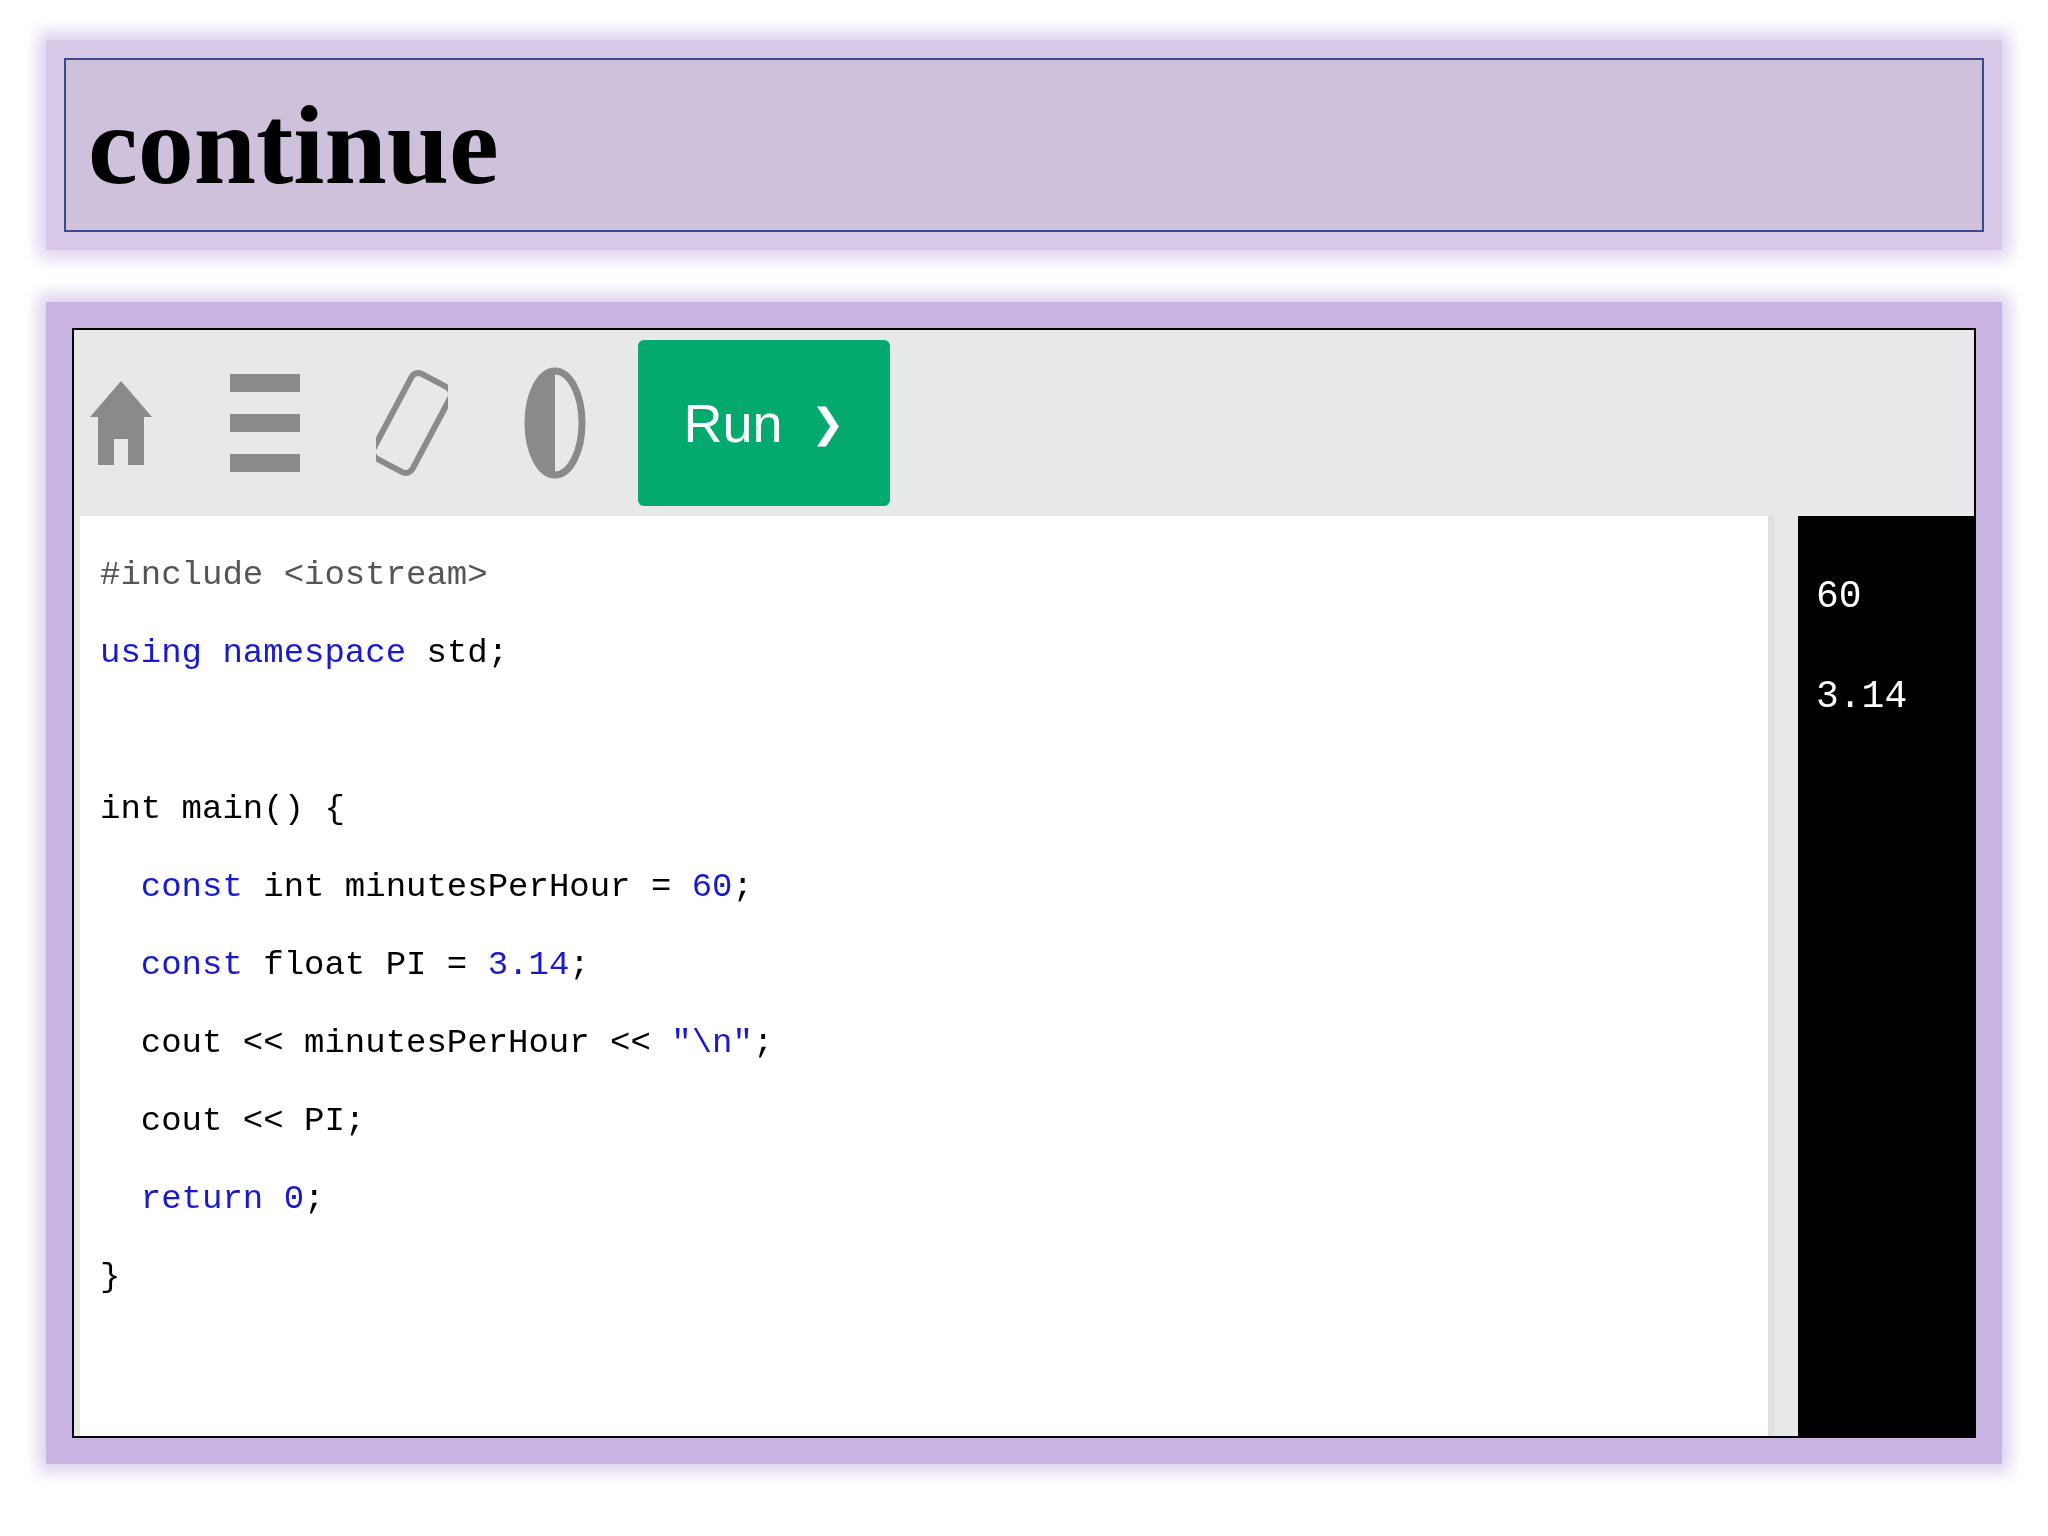  What do you see at coordinates (294, 575) in the screenshot?
I see `code-line: #include <iostream>` at bounding box center [294, 575].